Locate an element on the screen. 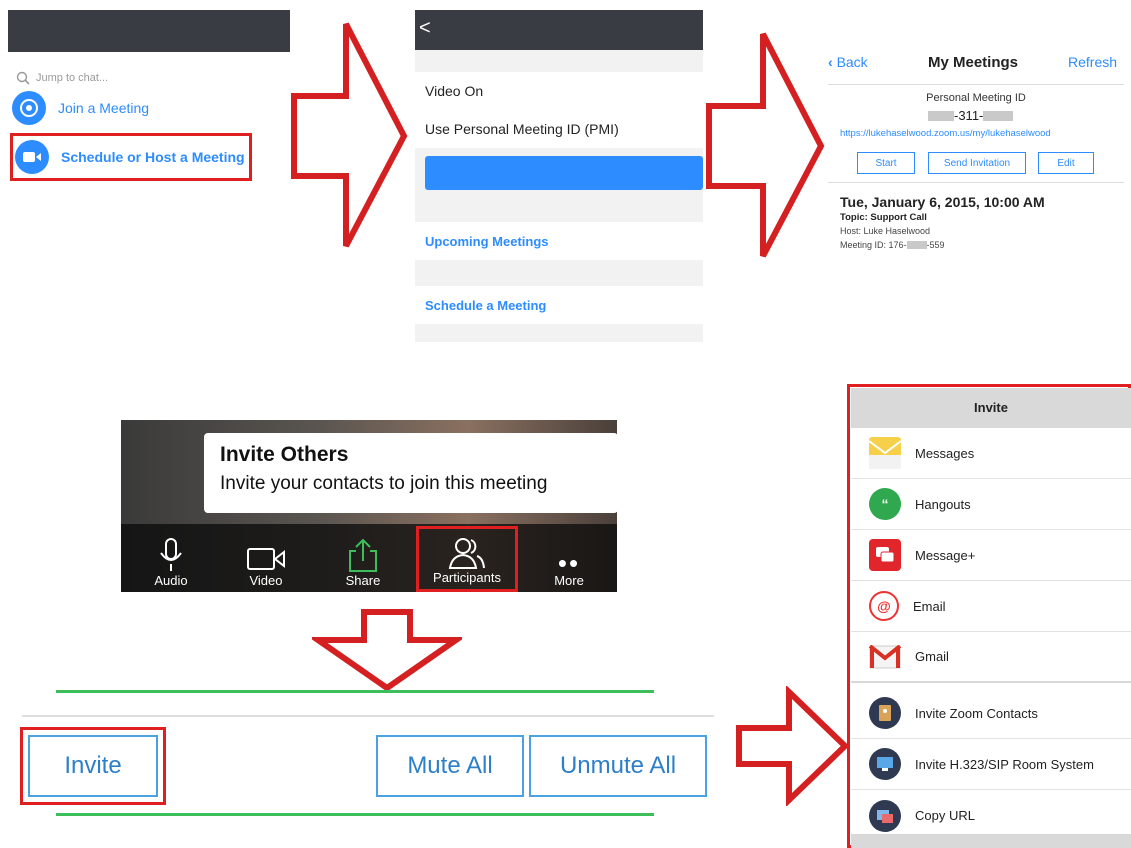 The height and width of the screenshot is (848, 1131). refresh-button: Refresh is located at coordinates (1092, 62).